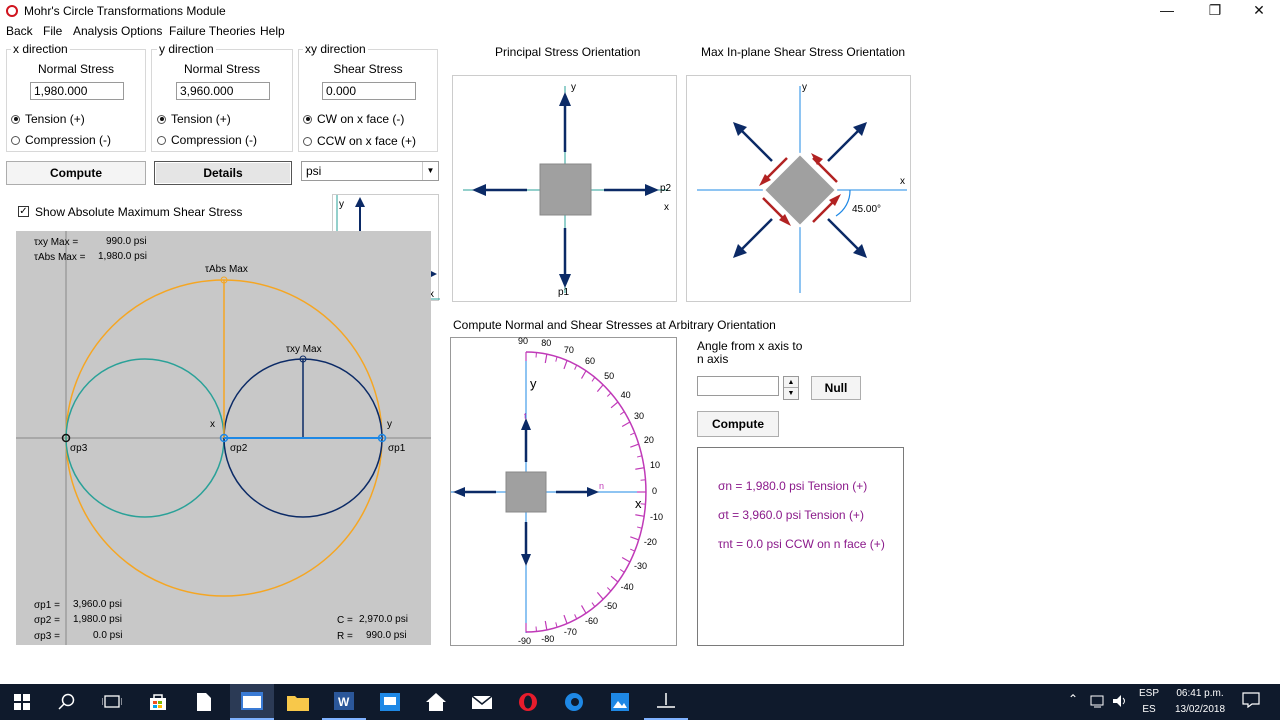 This screenshot has height=720, width=1280. Describe the element at coordinates (52, 31) in the screenshot. I see `menu-file: File` at that location.